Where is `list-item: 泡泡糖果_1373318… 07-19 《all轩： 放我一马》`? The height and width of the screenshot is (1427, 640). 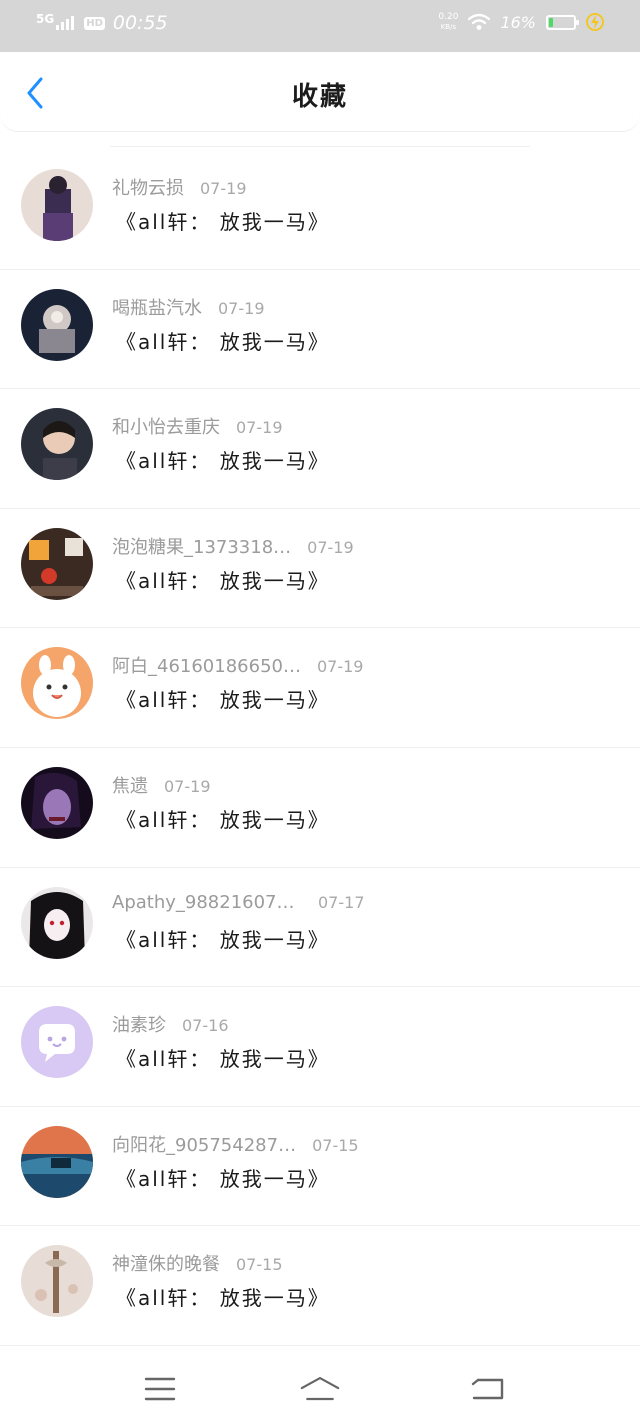 list-item: 泡泡糖果_1373318… 07-19 《all轩： 放我一马》 is located at coordinates (320, 569).